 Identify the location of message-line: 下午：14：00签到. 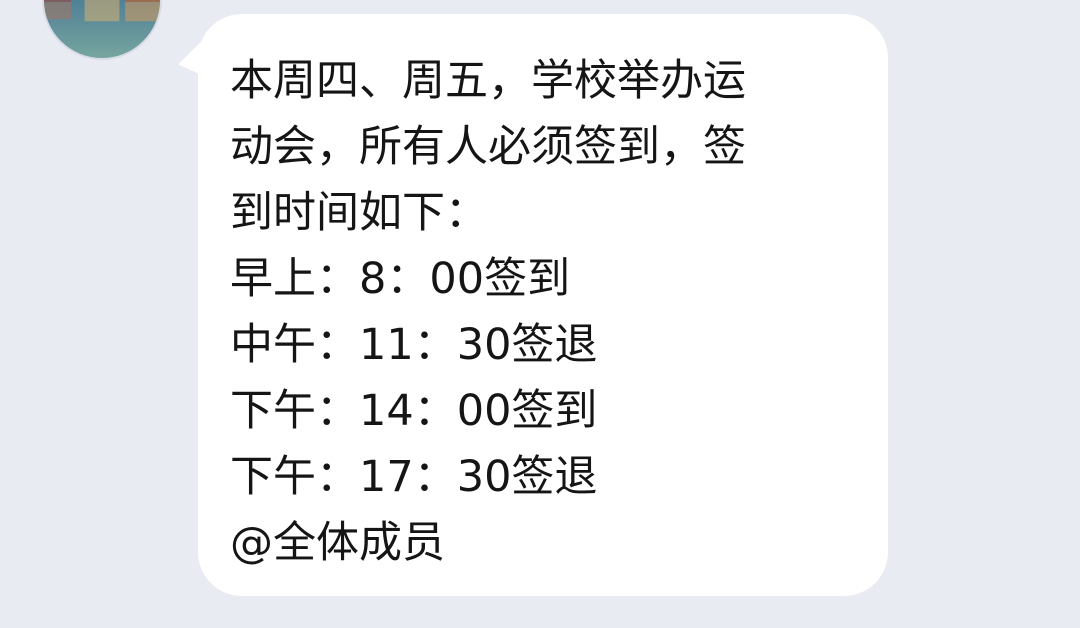
(414, 411).